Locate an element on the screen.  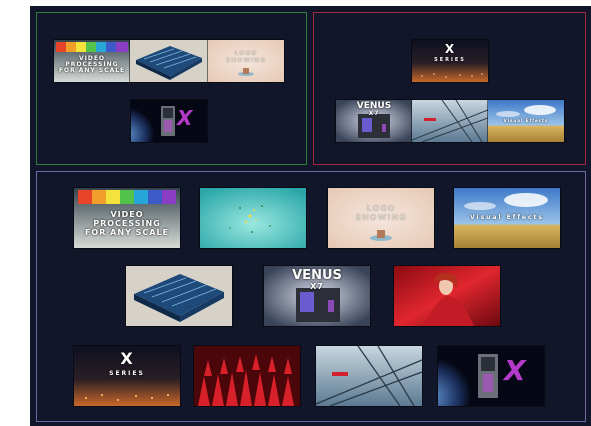
thumb-visual-effects-large: Visual Effects is located at coordinates (507, 218).